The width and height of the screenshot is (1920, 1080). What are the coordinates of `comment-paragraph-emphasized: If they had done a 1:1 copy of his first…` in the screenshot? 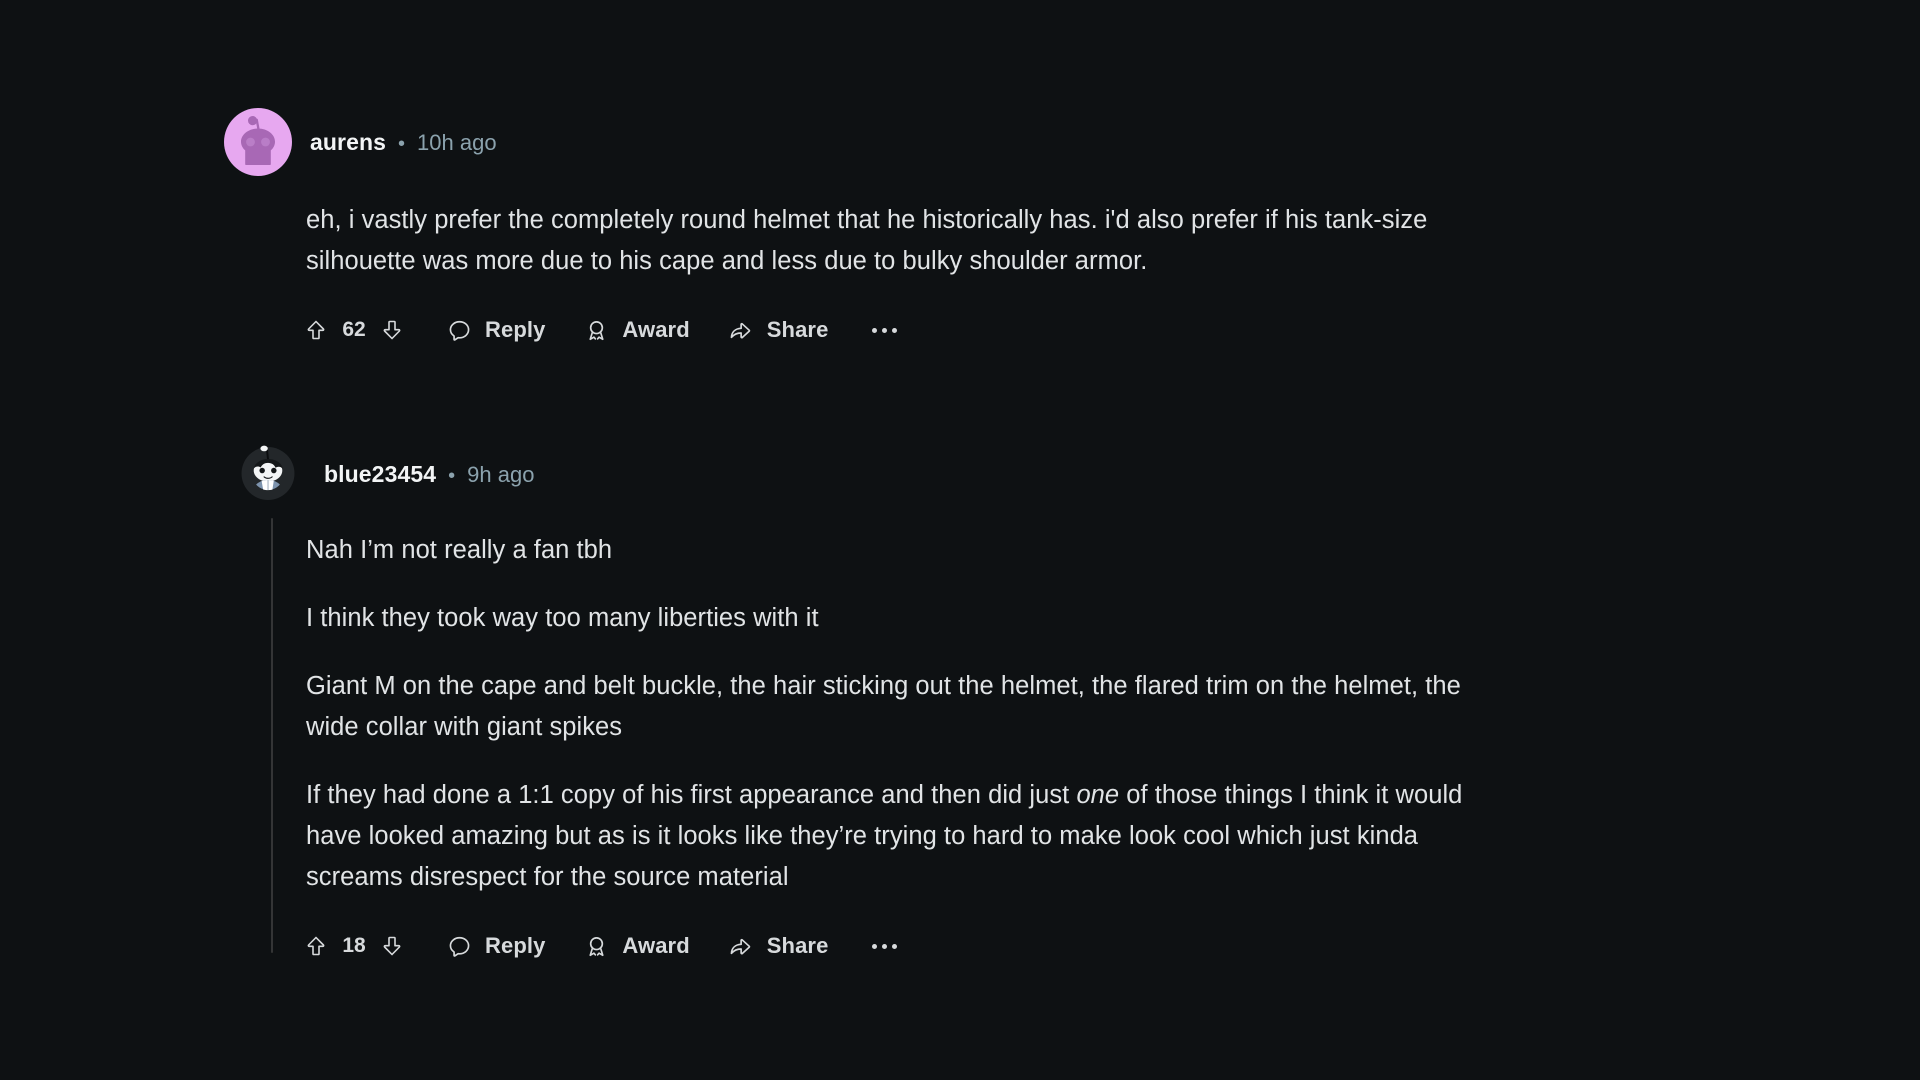 It's located at (896, 836).